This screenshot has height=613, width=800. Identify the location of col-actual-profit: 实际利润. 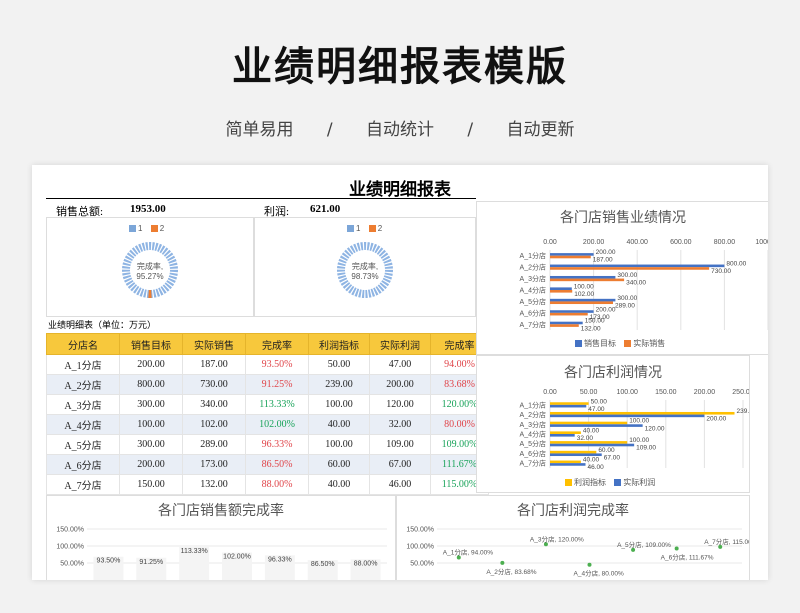
(400, 344).